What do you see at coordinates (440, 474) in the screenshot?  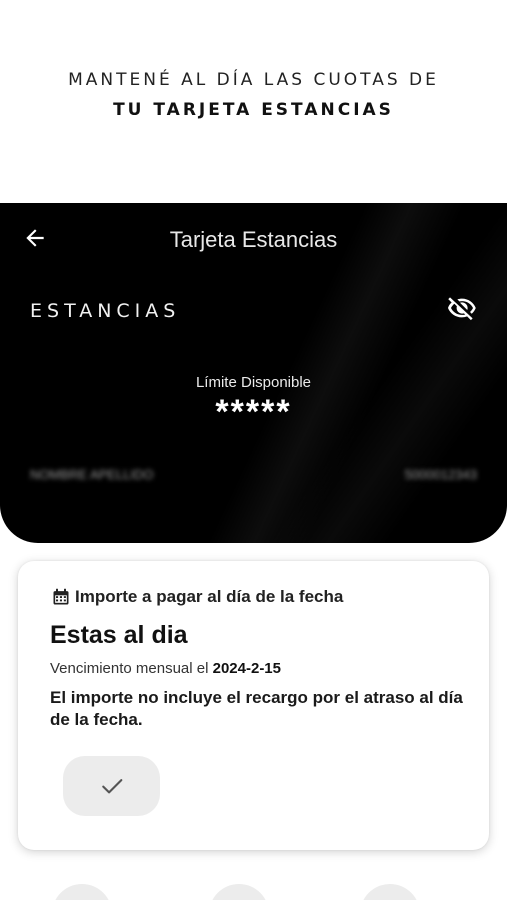 I see `card-number: 5000012343` at bounding box center [440, 474].